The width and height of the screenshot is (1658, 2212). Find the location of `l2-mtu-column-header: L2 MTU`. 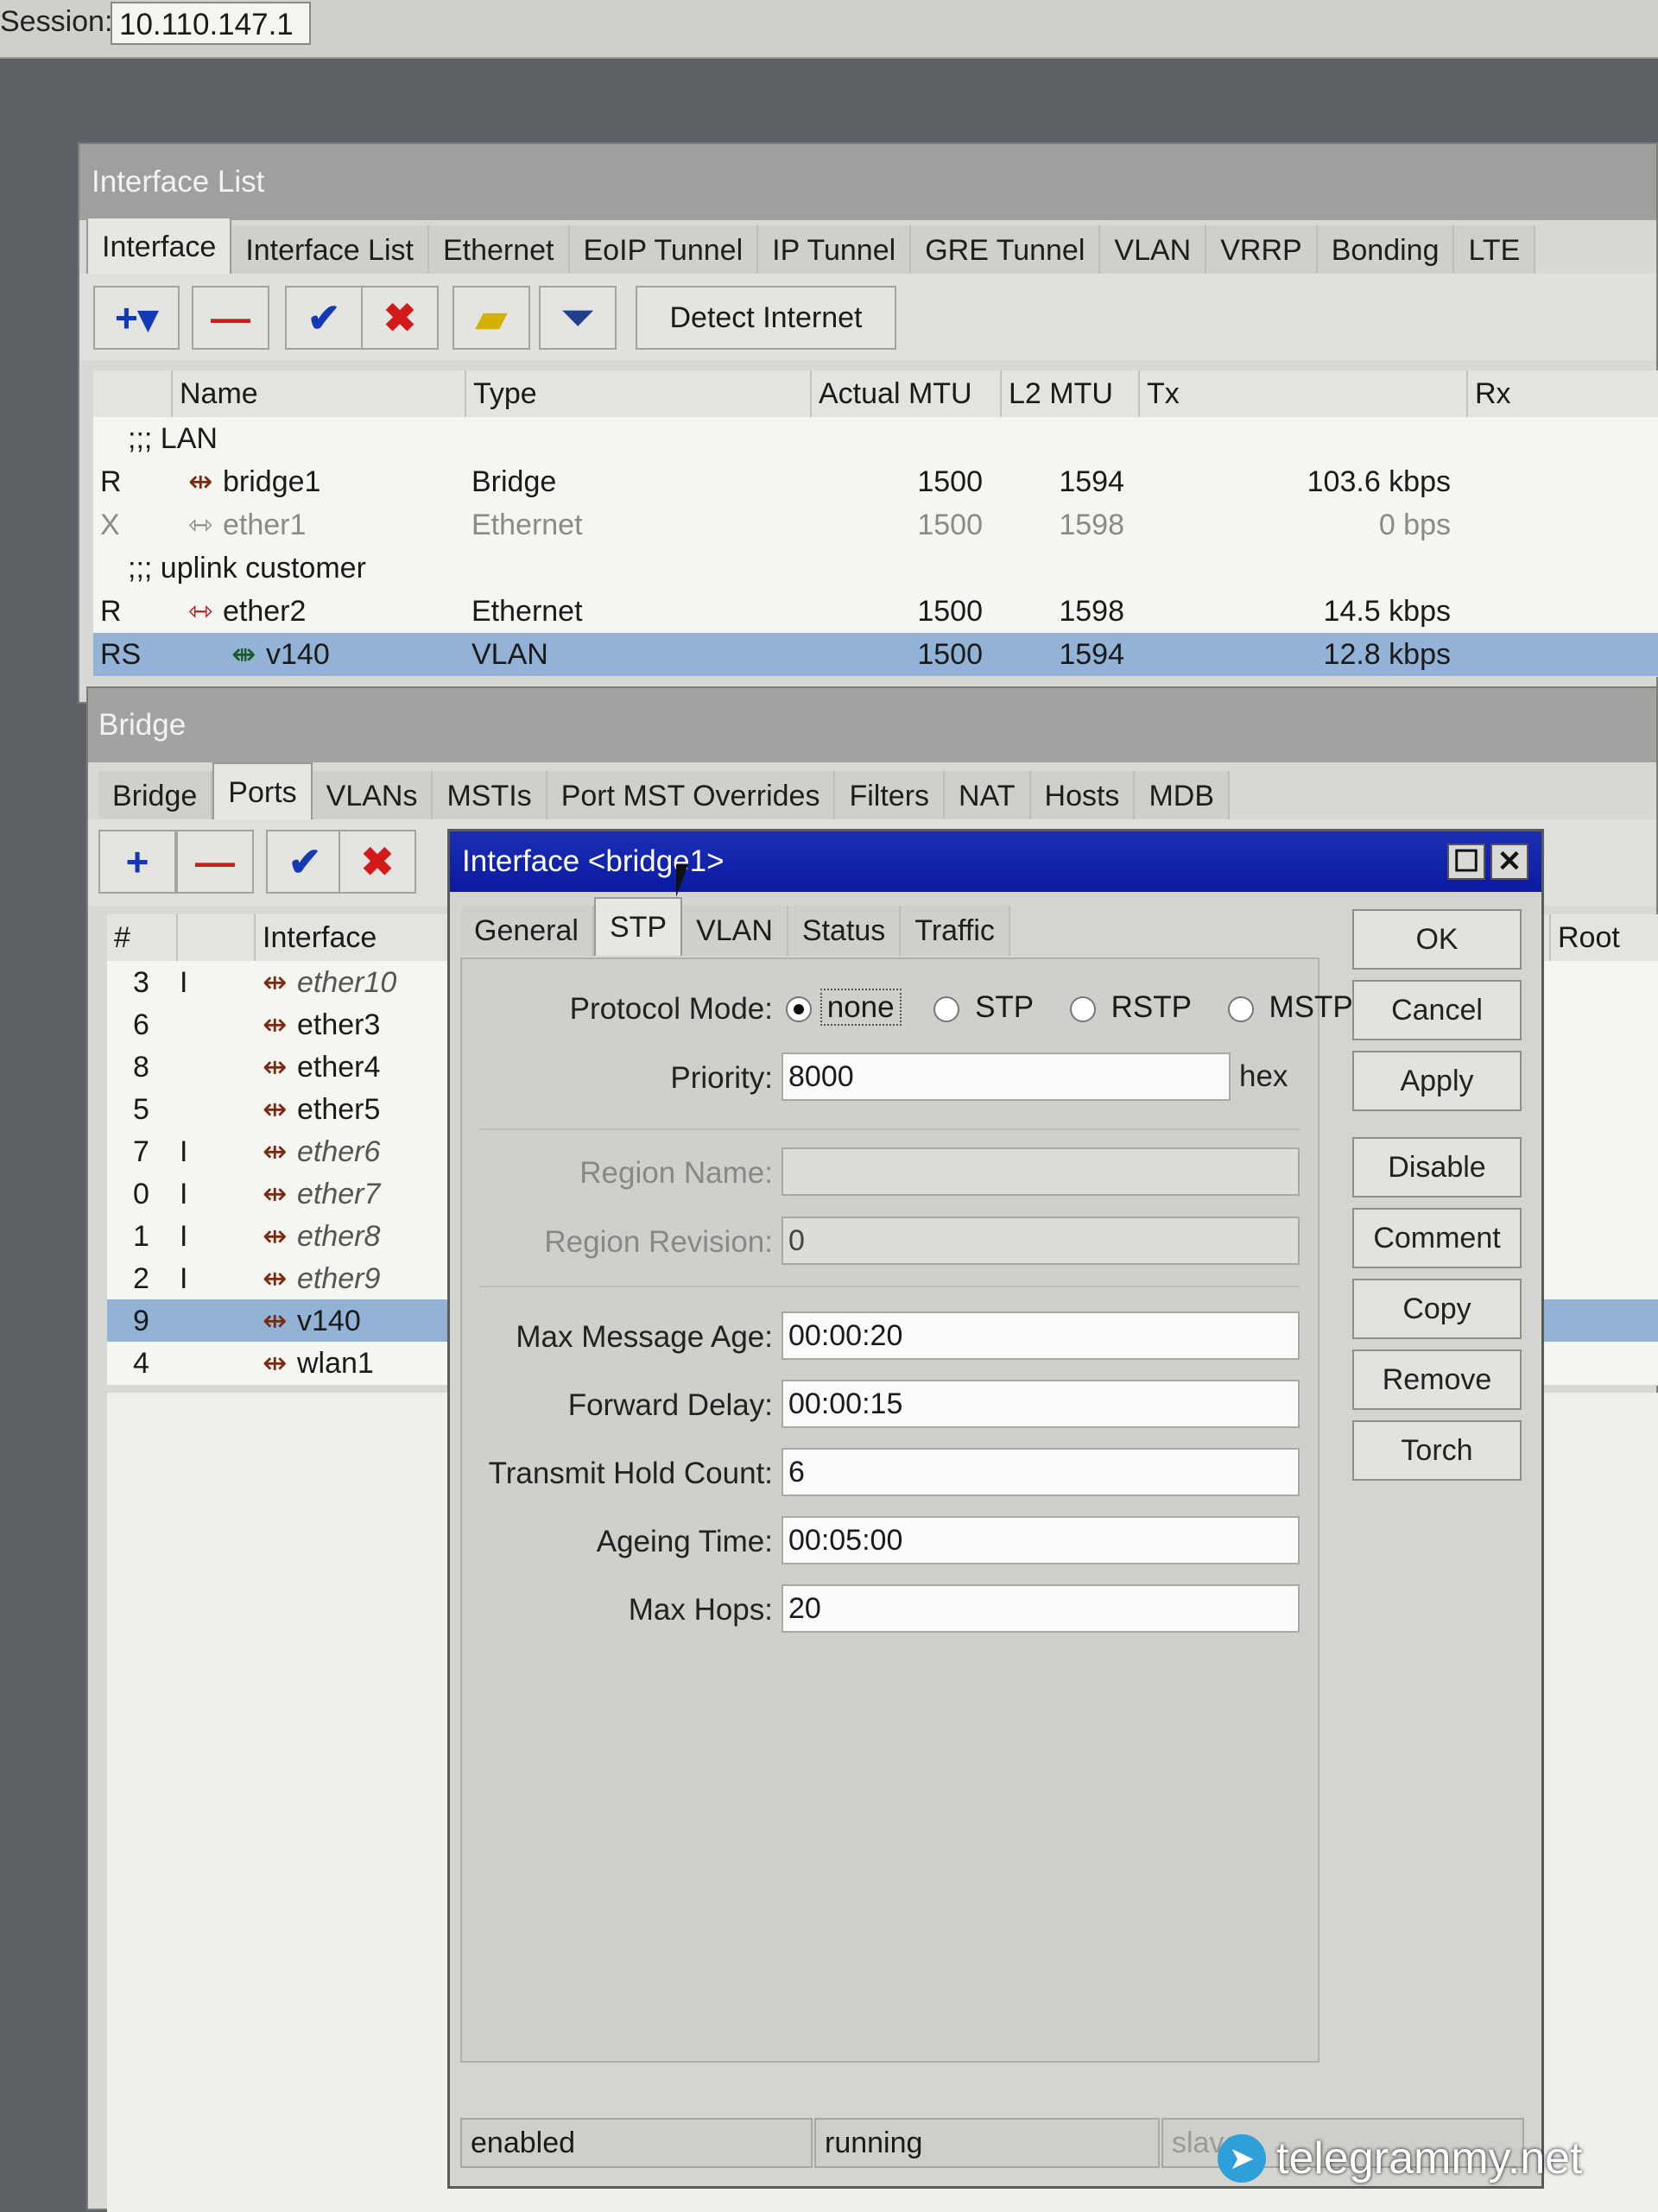

l2-mtu-column-header: L2 MTU is located at coordinates (1069, 393).